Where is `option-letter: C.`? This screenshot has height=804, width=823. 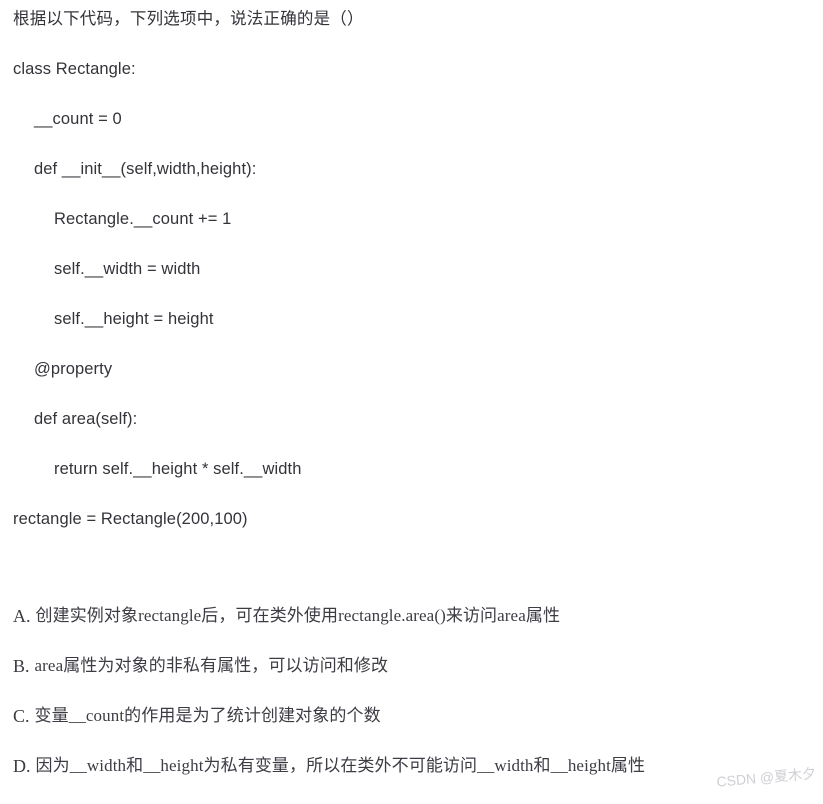 option-letter: C. is located at coordinates (21, 716).